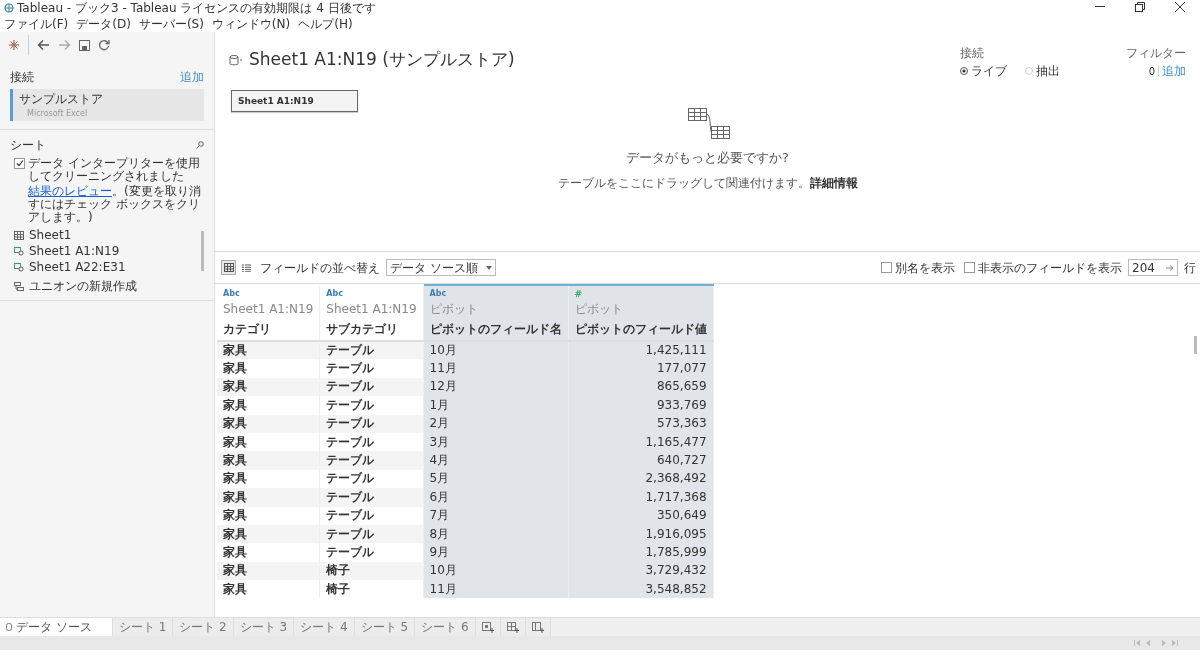  I want to click on show-aliases-label: 別名を表示, so click(925, 268).